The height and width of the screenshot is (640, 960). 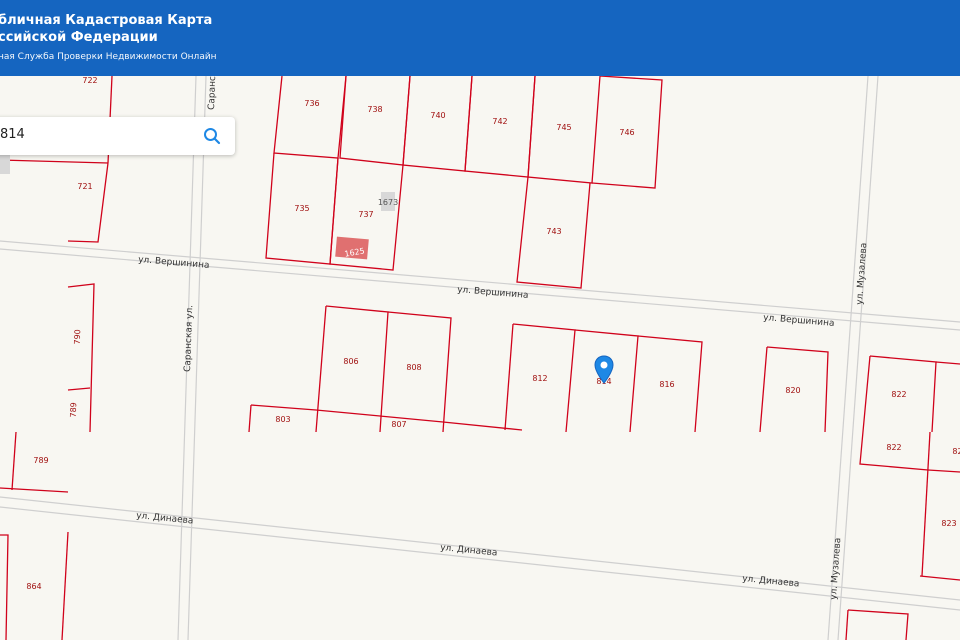 I want to click on plot-label: 722, so click(x=89, y=80).